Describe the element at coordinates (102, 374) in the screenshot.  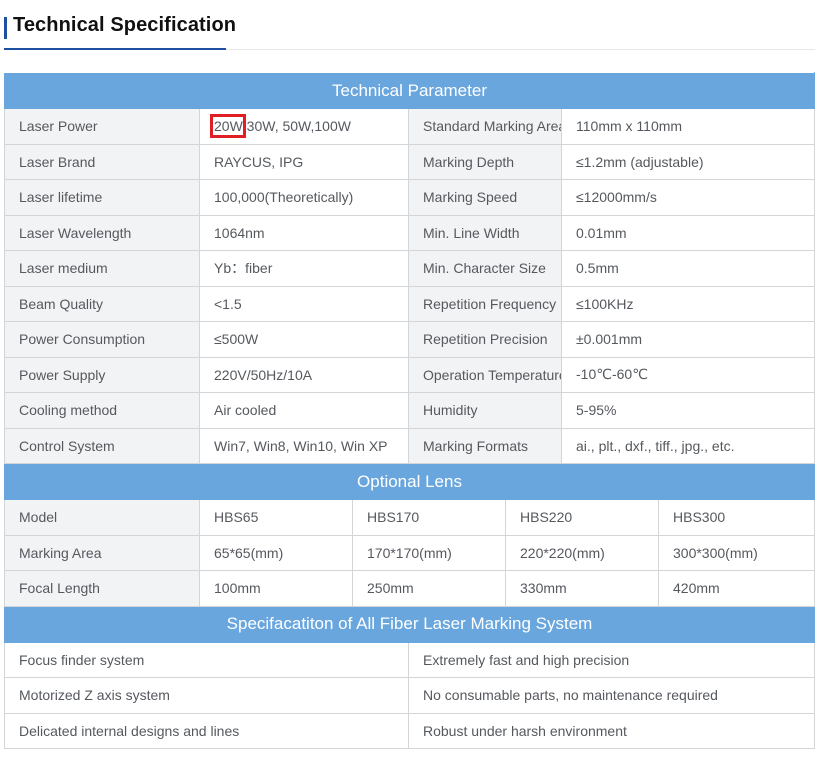
I see `parameter-label: Power Supply` at that location.